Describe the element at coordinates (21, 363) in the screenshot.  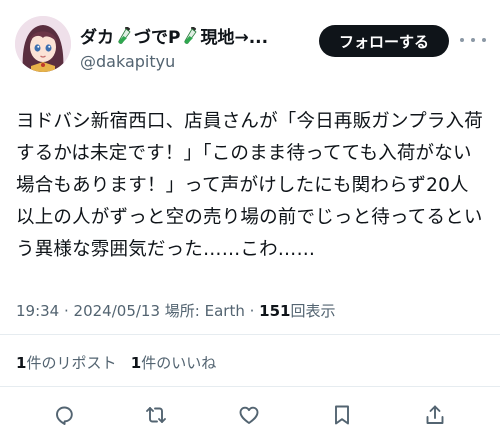
I see `reposts-count: 1` at that location.